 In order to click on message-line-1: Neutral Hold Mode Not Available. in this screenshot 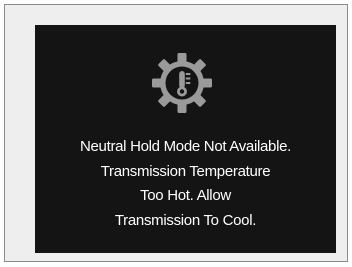, I will do `click(185, 146)`.